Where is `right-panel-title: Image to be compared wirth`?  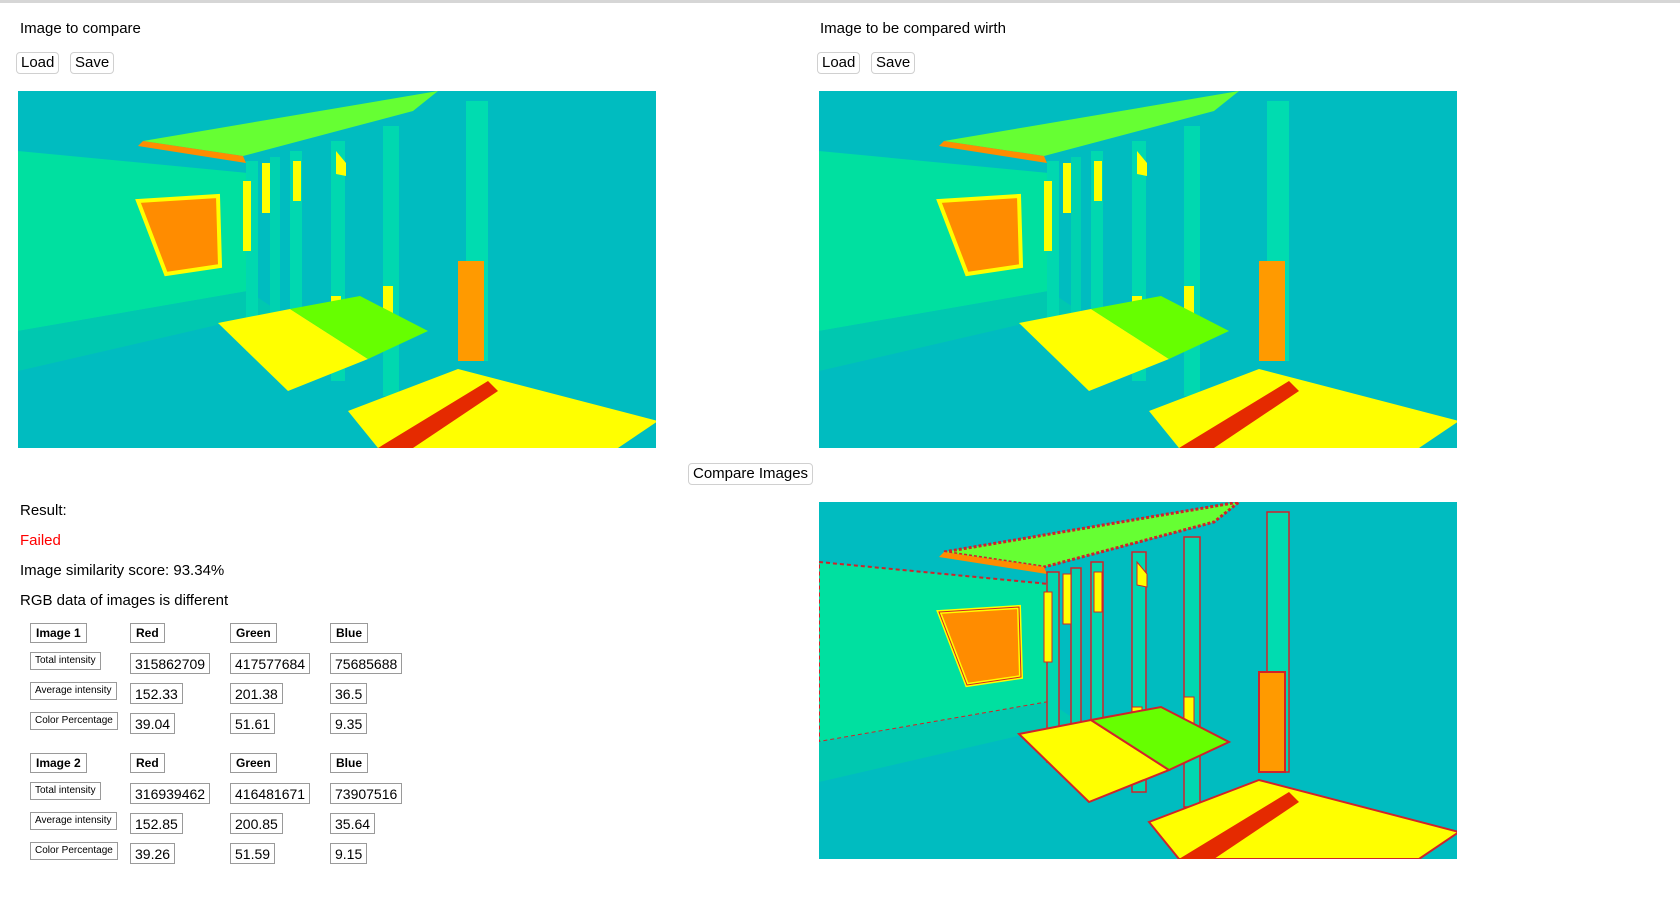
right-panel-title: Image to be compared wirth is located at coordinates (913, 28).